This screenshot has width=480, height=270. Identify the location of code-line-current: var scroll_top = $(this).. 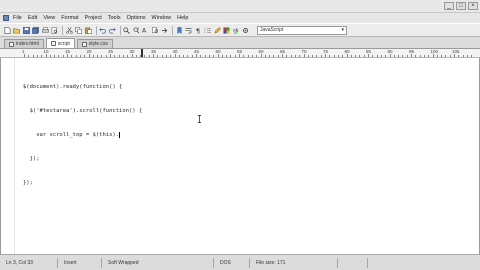
(82, 135).